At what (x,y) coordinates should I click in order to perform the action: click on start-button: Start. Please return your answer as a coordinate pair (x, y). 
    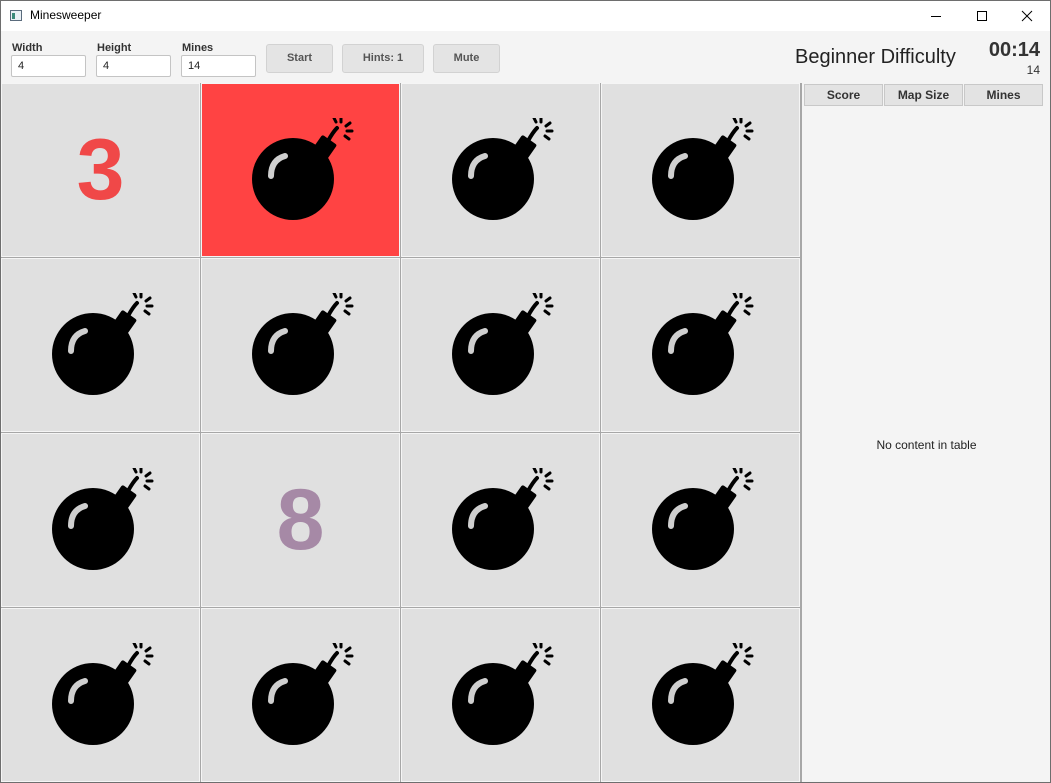
    Looking at the image, I should click on (299, 58).